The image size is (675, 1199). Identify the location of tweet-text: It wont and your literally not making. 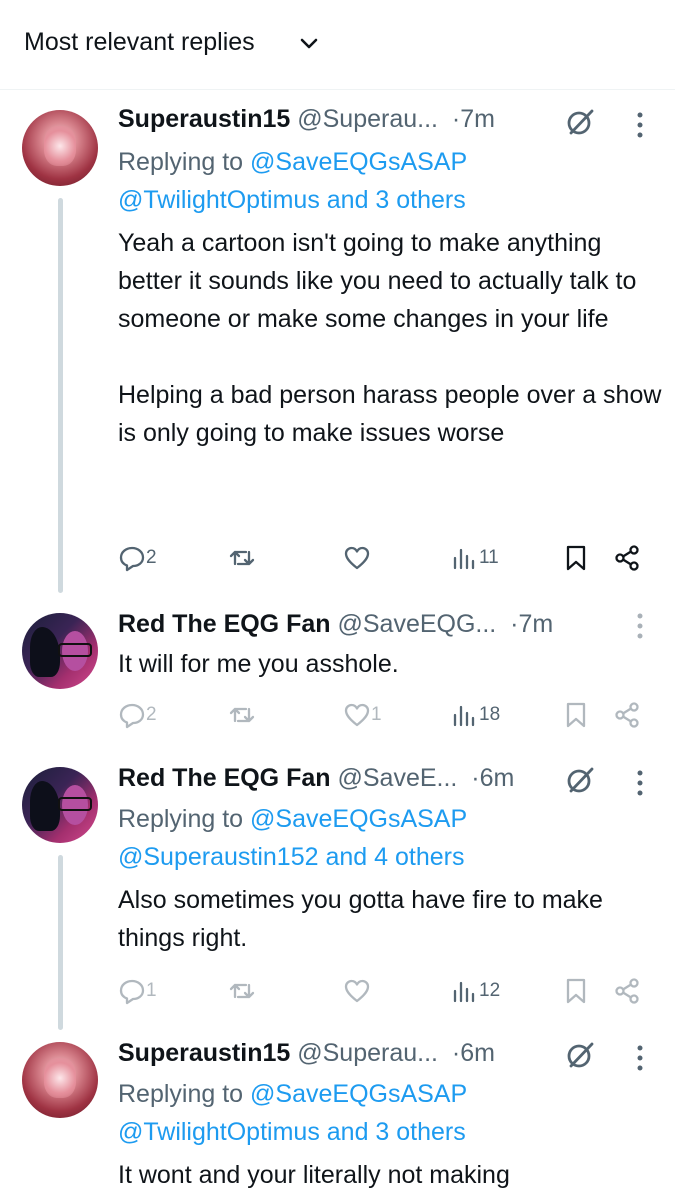
(314, 1175).